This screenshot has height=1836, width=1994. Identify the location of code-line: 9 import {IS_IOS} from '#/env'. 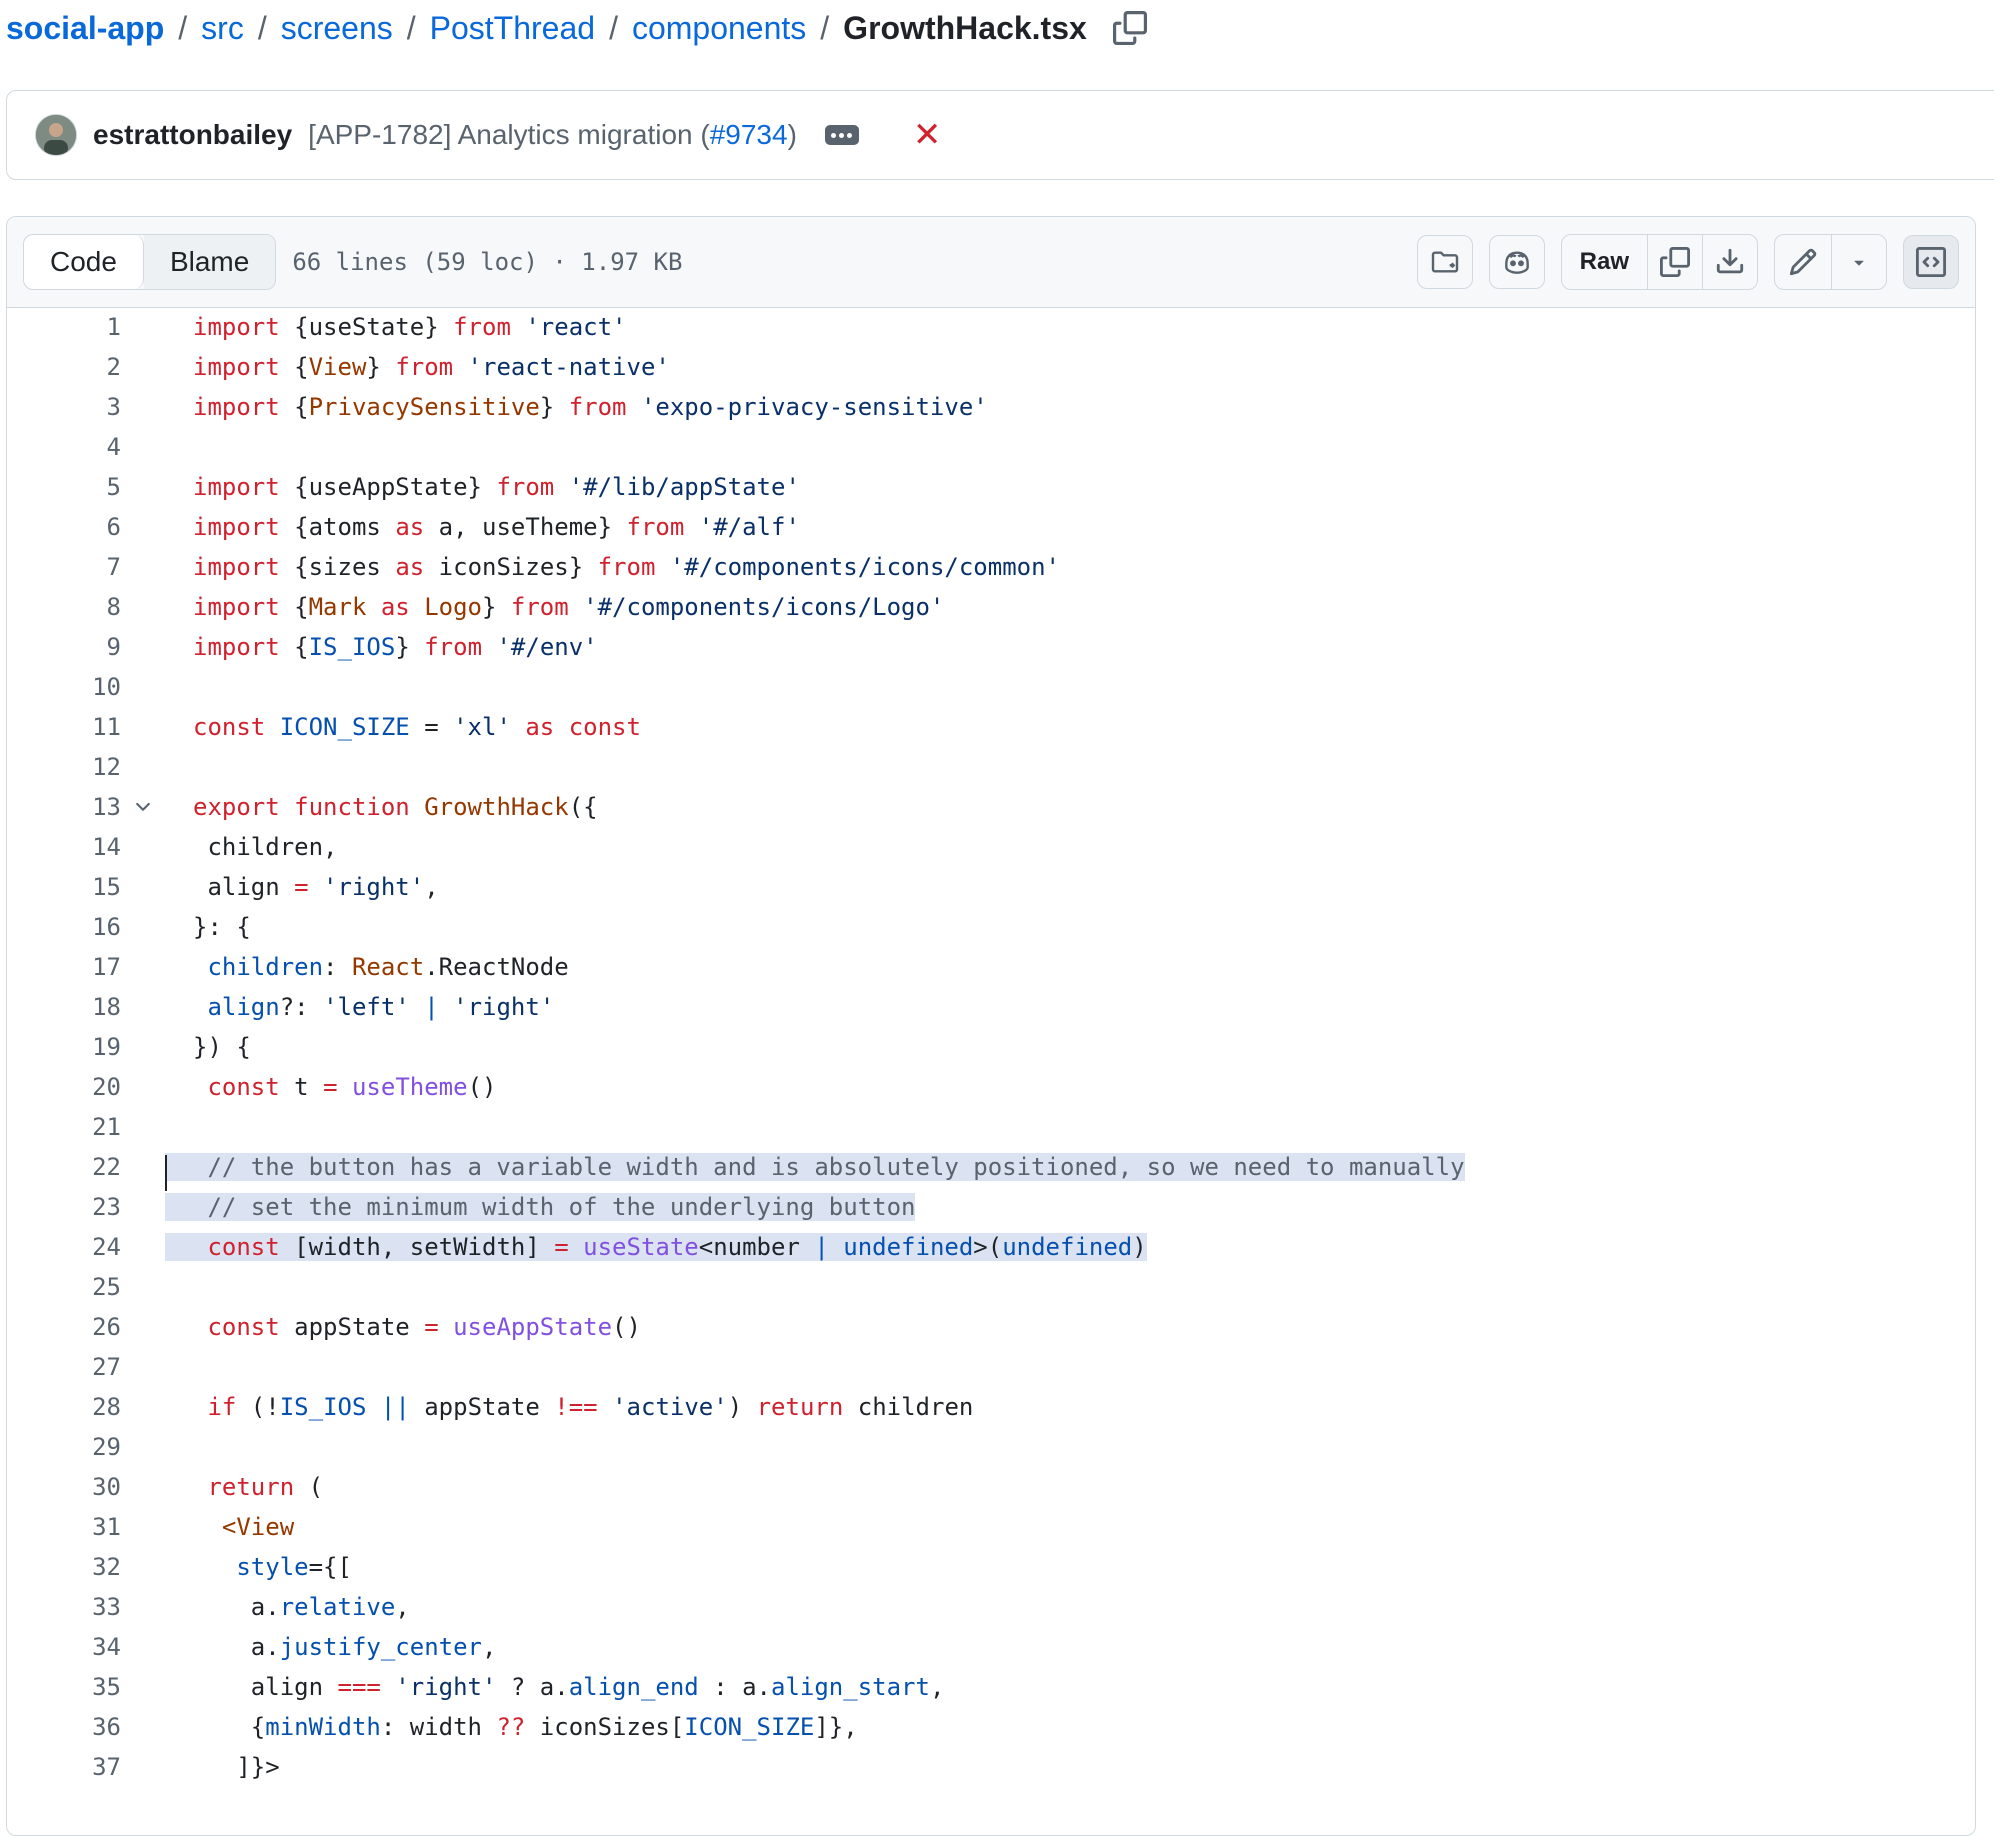
(991, 647).